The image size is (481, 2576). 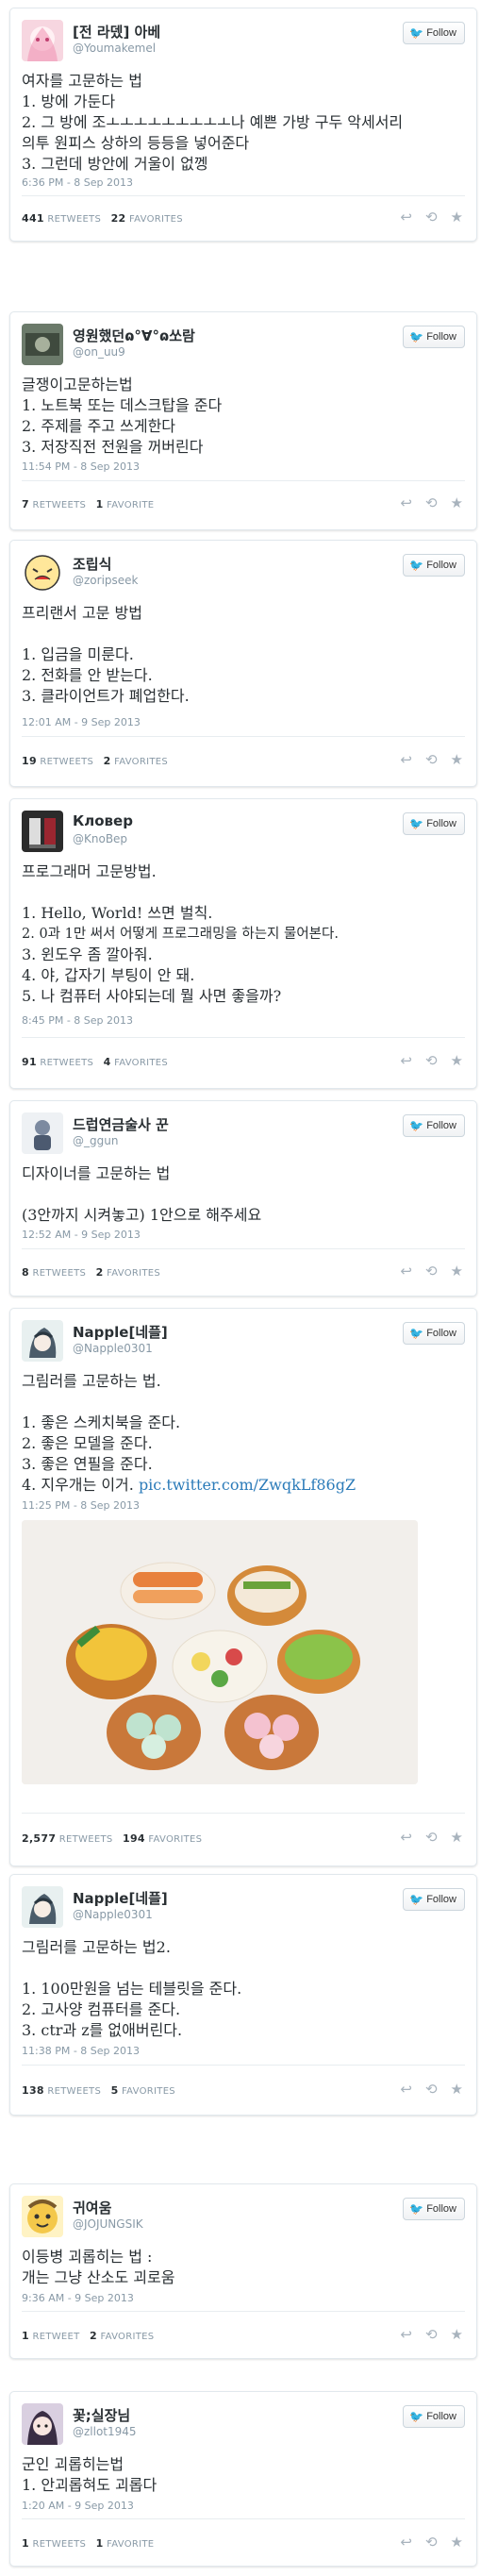 What do you see at coordinates (247, 1485) in the screenshot?
I see `photo-link: pic.twitter.com/ZwqkLf86gZ` at bounding box center [247, 1485].